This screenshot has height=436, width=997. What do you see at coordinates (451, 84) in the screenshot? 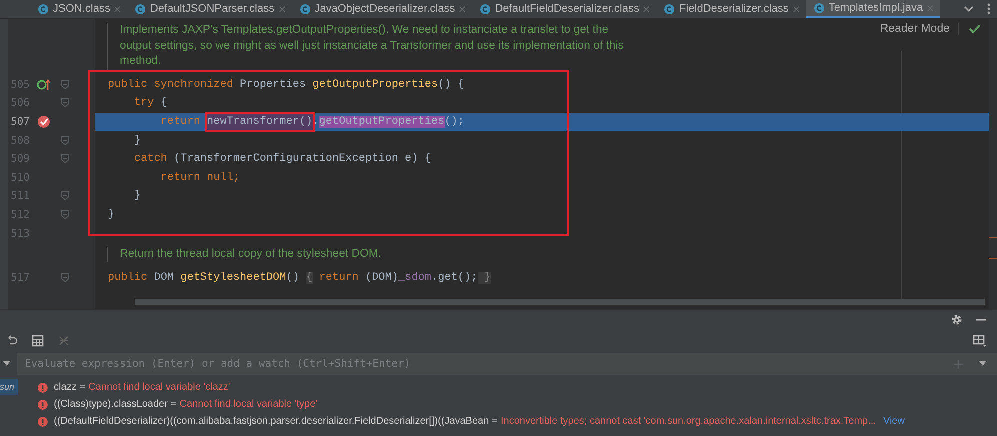
I see `code-token: () {` at bounding box center [451, 84].